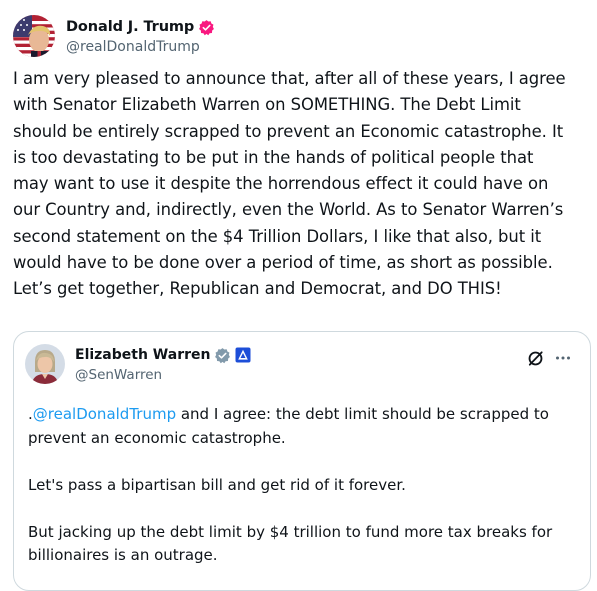  I want to click on quoted-author-handle: @SenWarren, so click(163, 375).